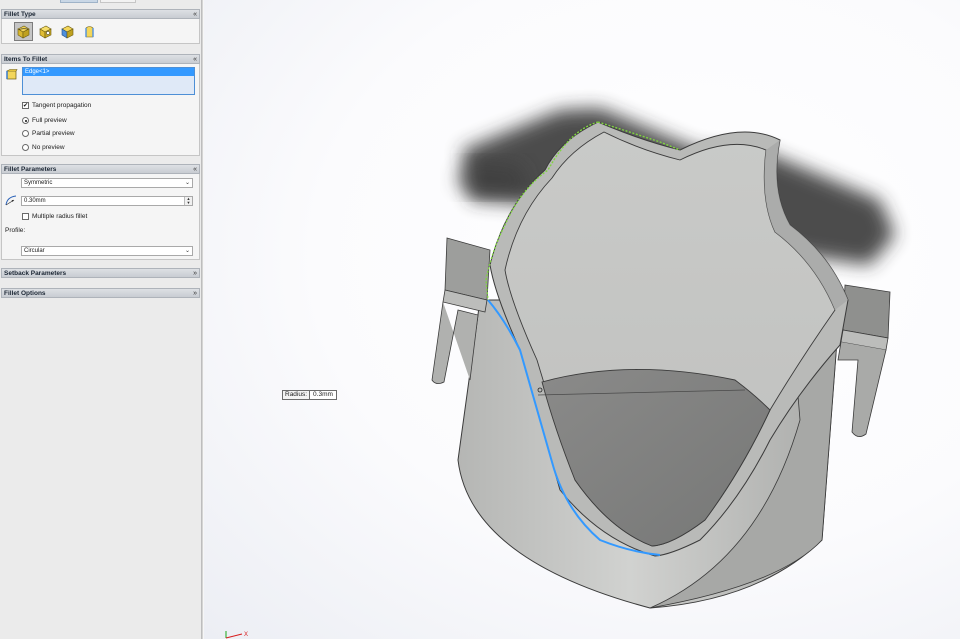 This screenshot has width=960, height=639. I want to click on radius-icon, so click(11, 200).